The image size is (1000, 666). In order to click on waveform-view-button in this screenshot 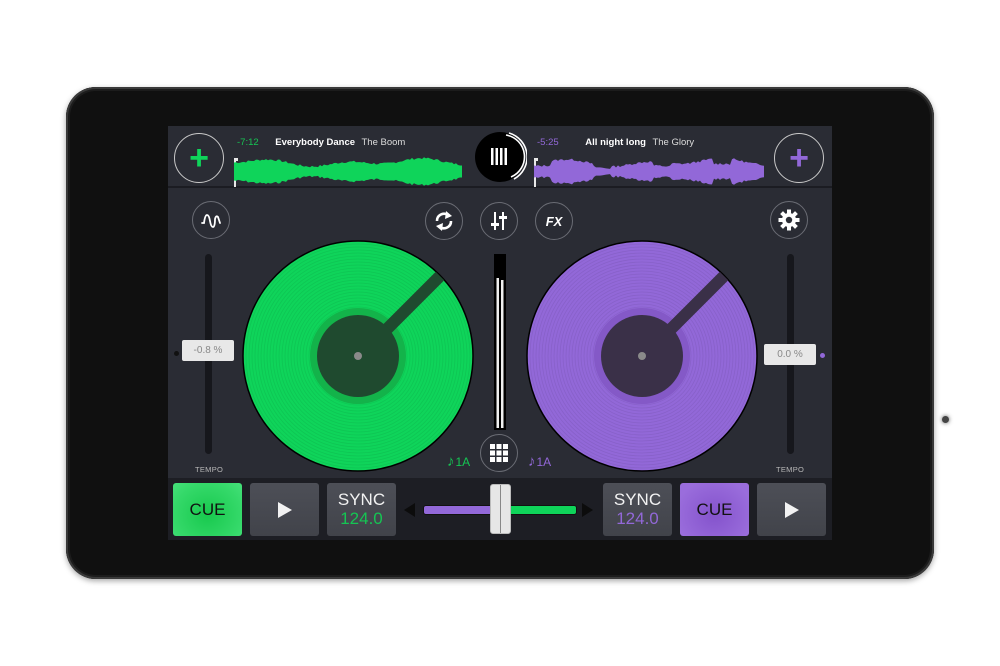, I will do `click(211, 220)`.